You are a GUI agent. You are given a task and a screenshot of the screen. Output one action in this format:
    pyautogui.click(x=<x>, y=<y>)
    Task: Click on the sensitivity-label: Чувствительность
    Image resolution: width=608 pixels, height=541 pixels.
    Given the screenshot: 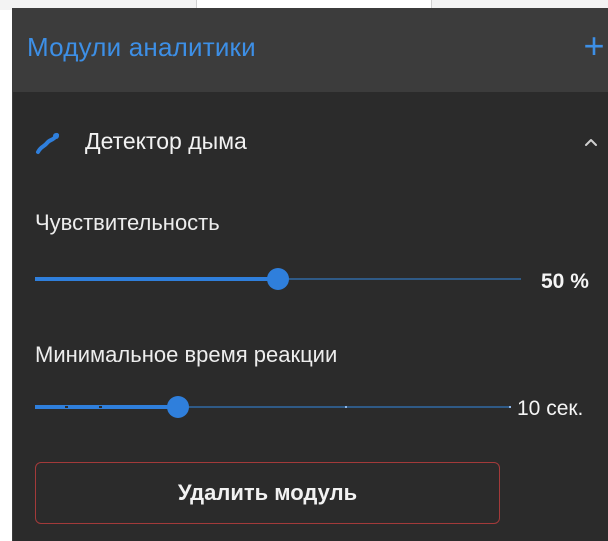 What is the action you would take?
    pyautogui.click(x=127, y=222)
    